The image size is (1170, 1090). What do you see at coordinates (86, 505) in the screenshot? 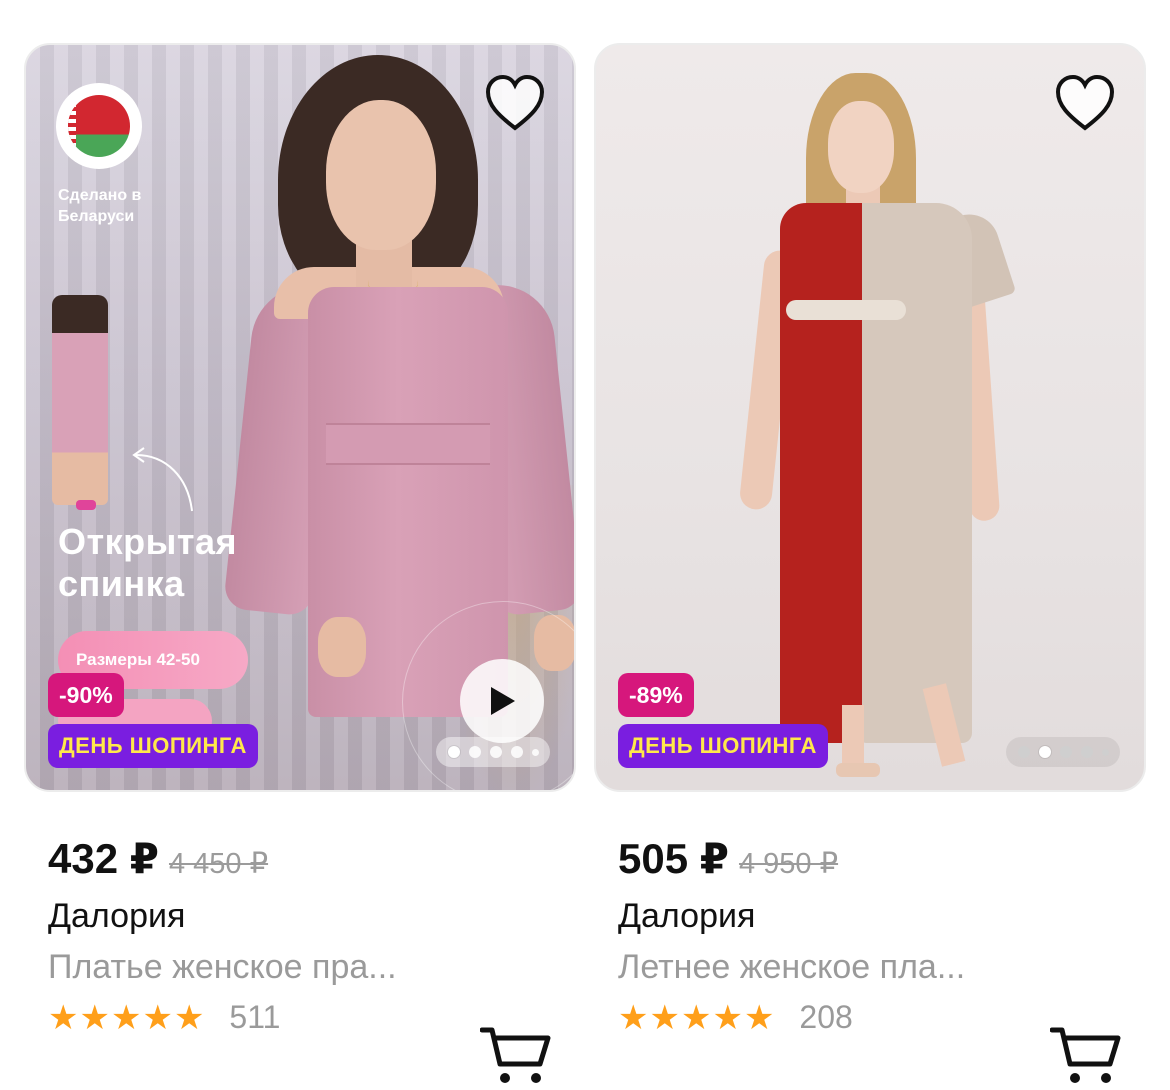
I see `back-view-shoes` at bounding box center [86, 505].